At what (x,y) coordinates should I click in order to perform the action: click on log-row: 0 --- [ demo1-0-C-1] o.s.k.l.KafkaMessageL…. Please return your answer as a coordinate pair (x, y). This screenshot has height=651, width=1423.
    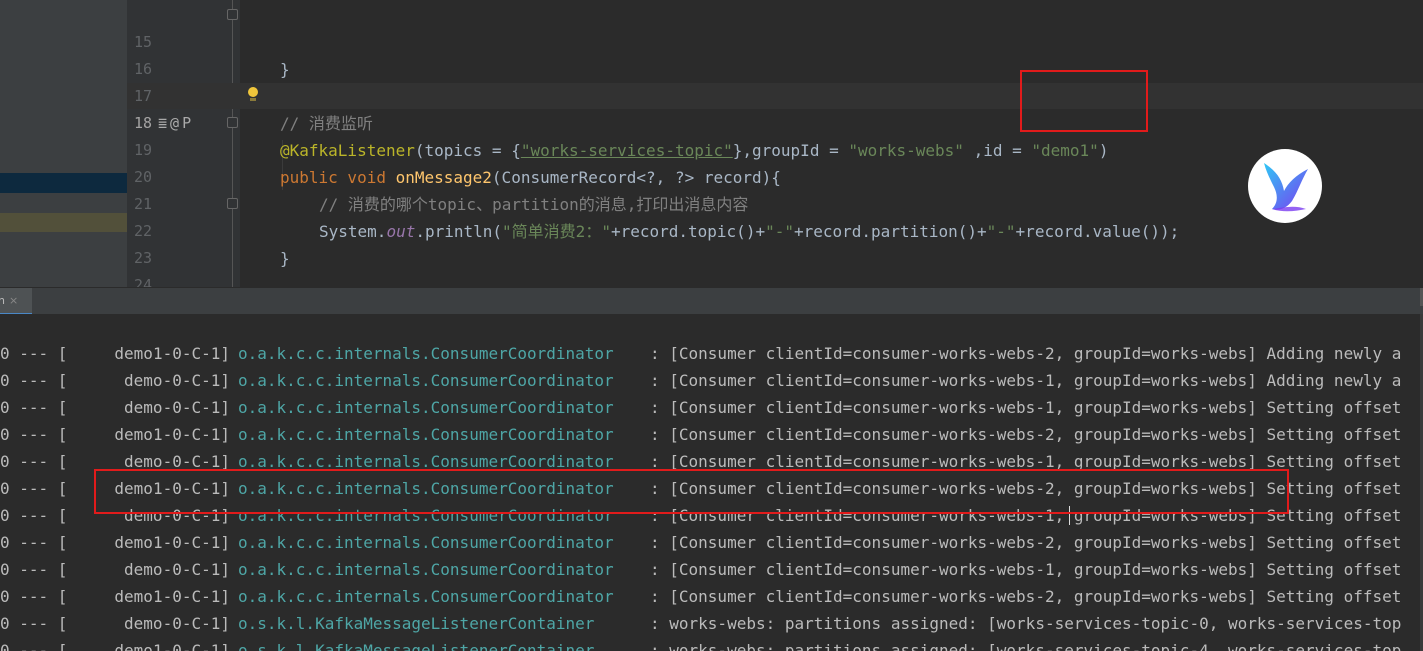
    Looking at the image, I should click on (711, 644).